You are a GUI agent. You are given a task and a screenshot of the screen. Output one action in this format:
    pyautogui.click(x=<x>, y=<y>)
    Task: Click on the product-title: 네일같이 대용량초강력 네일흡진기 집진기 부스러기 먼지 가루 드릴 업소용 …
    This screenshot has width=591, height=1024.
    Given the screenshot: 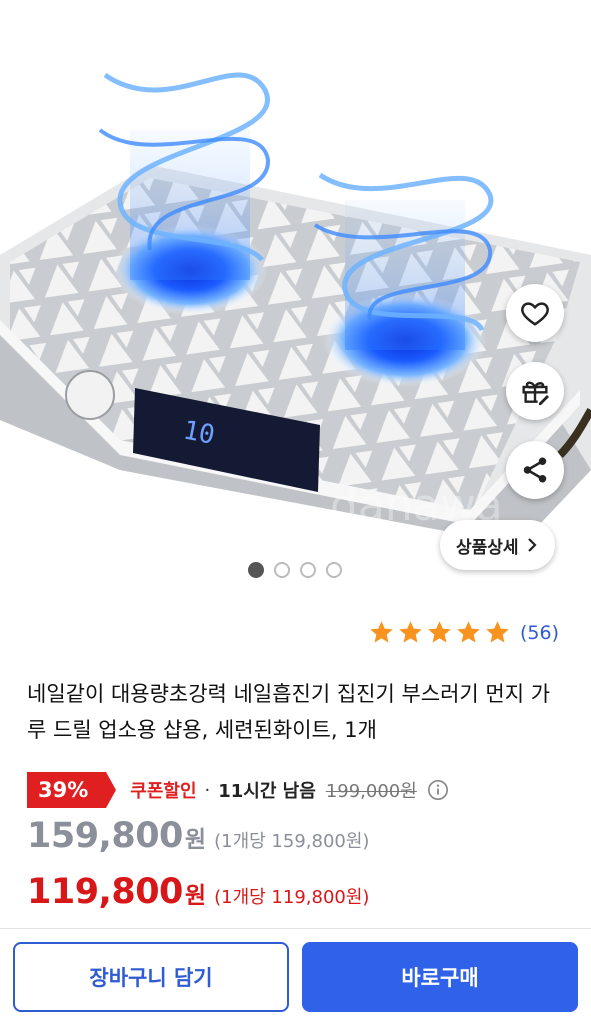 What is the action you would take?
    pyautogui.click(x=289, y=712)
    